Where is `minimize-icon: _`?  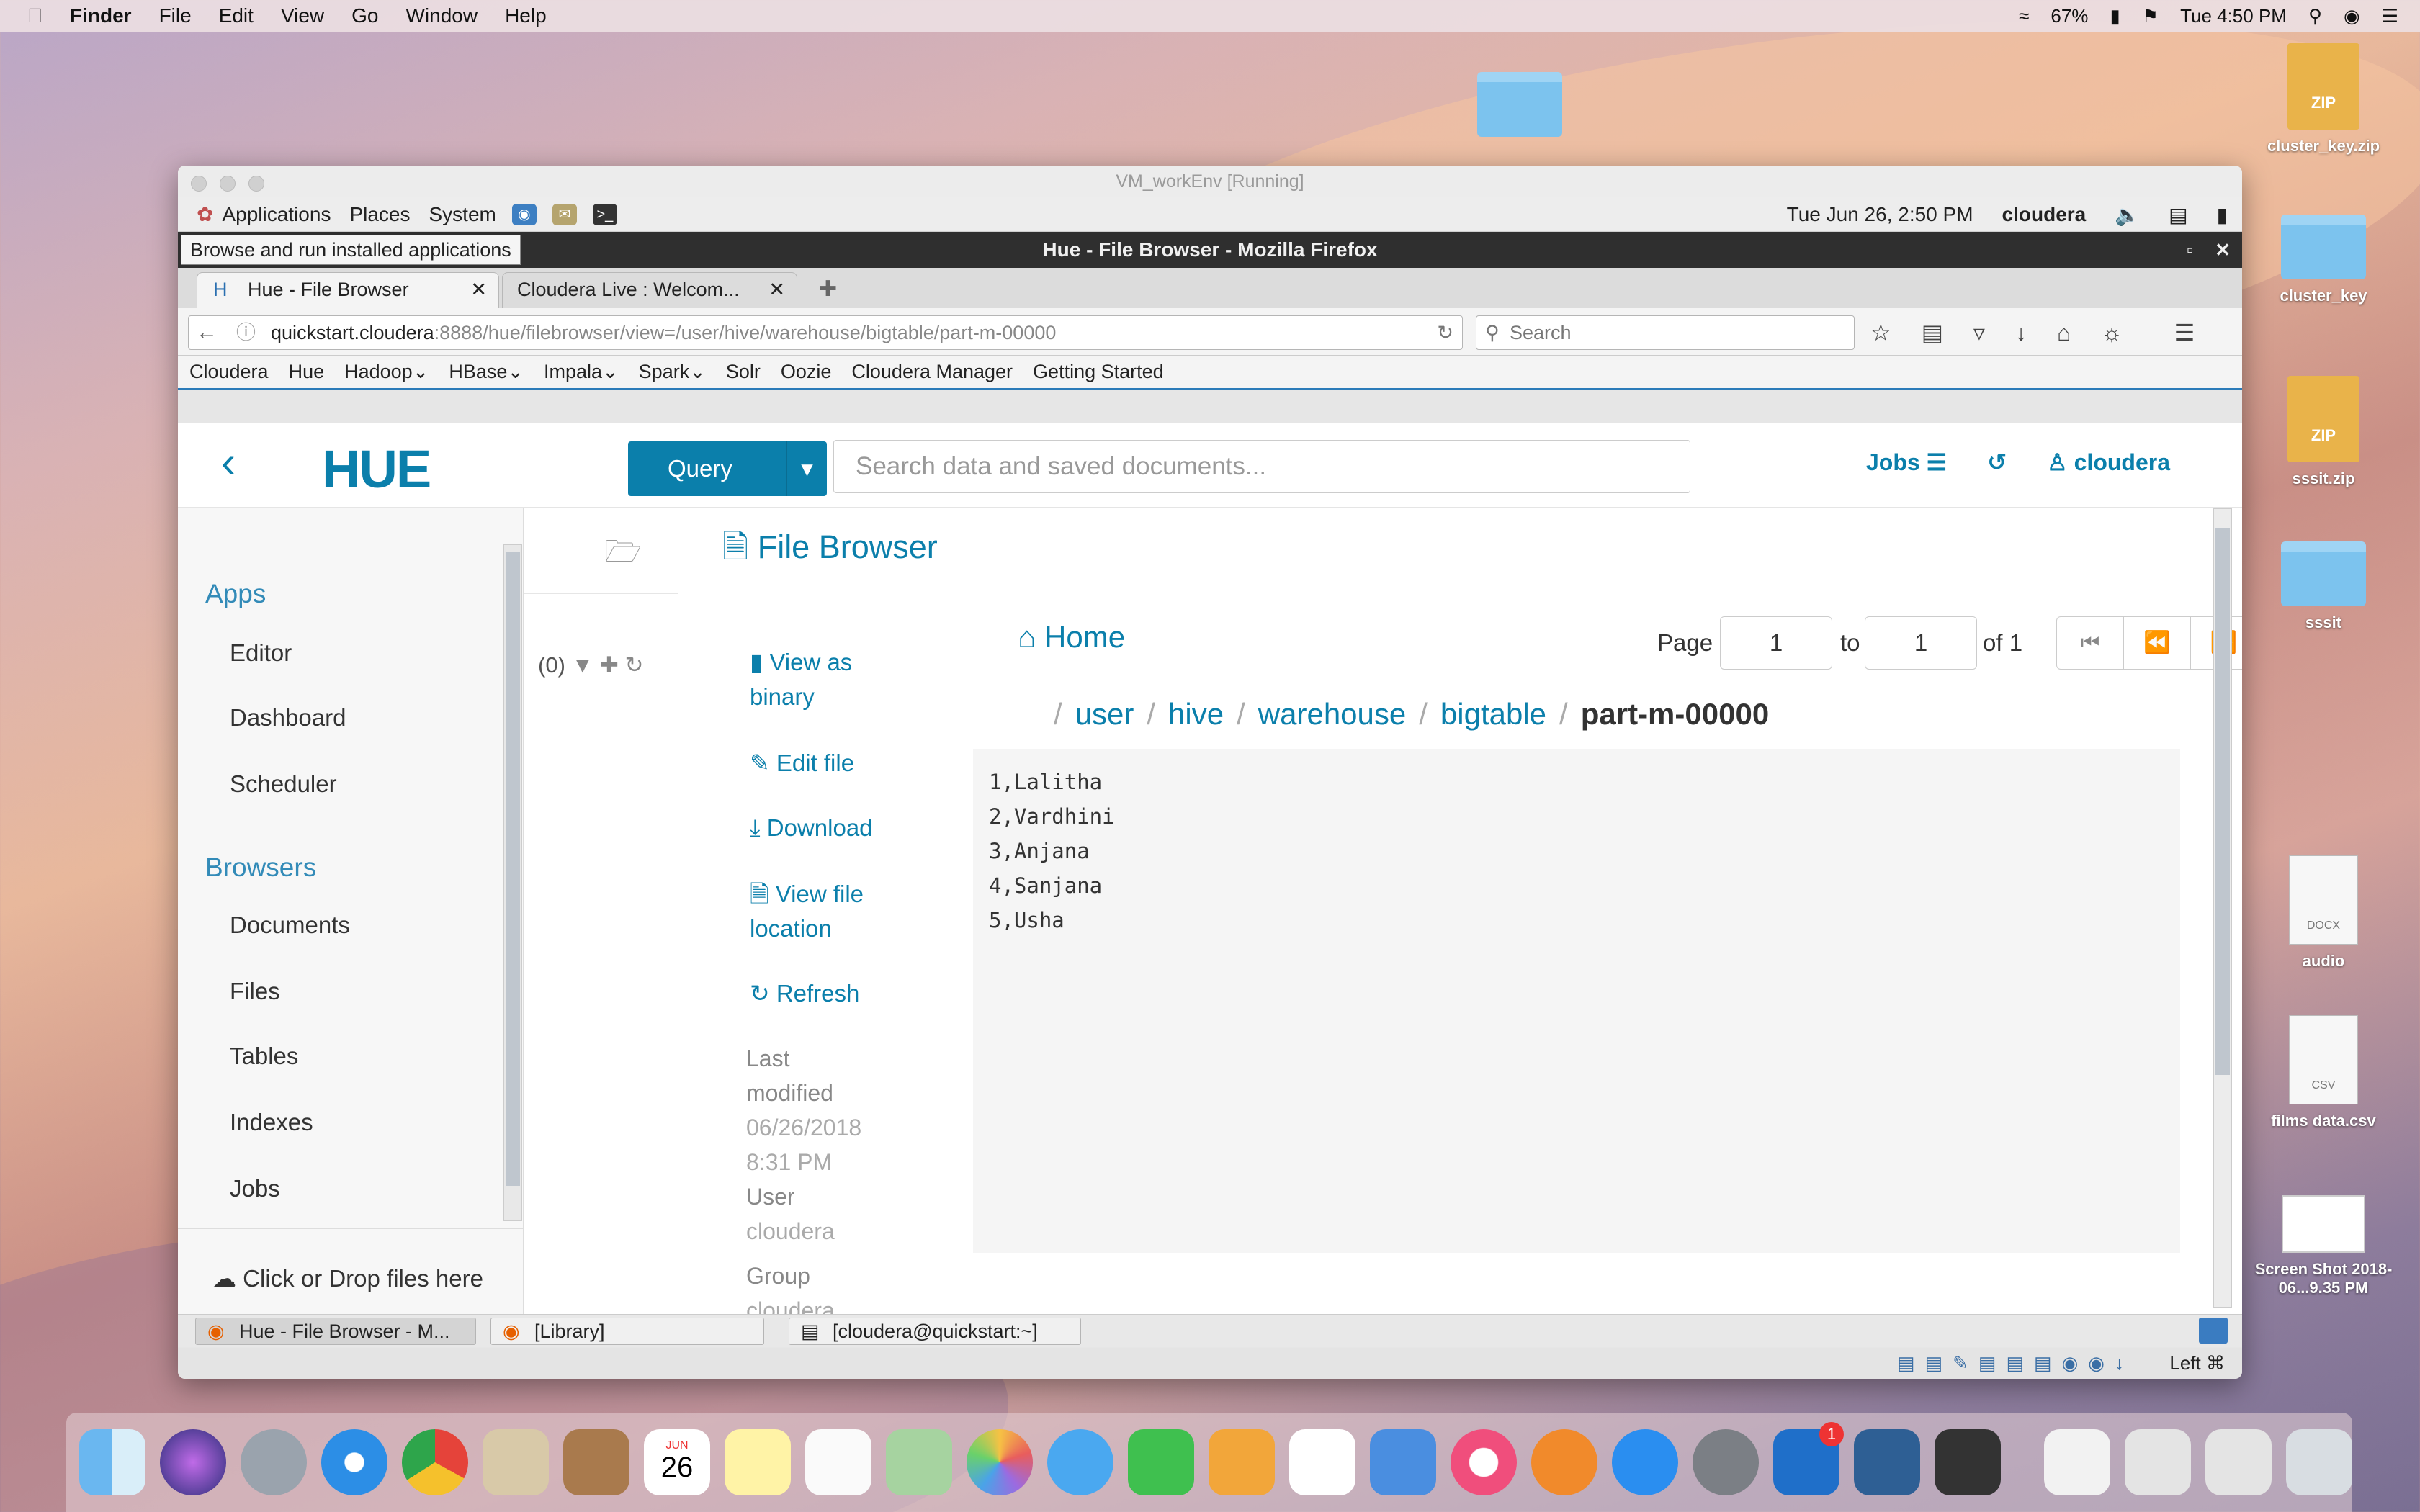
minimize-icon: _ is located at coordinates (2160, 250).